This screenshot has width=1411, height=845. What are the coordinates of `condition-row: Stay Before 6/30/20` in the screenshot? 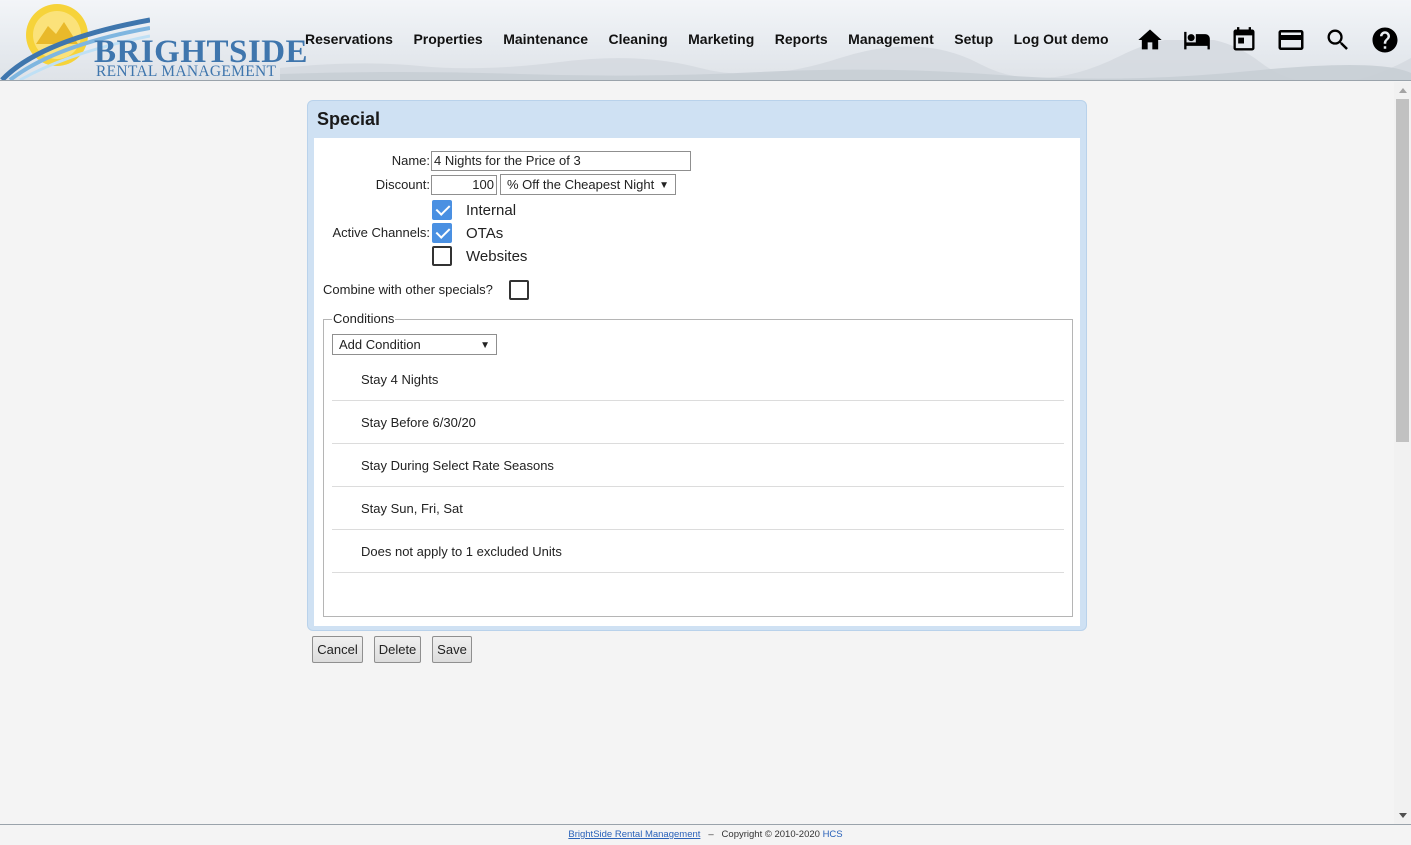 It's located at (698, 422).